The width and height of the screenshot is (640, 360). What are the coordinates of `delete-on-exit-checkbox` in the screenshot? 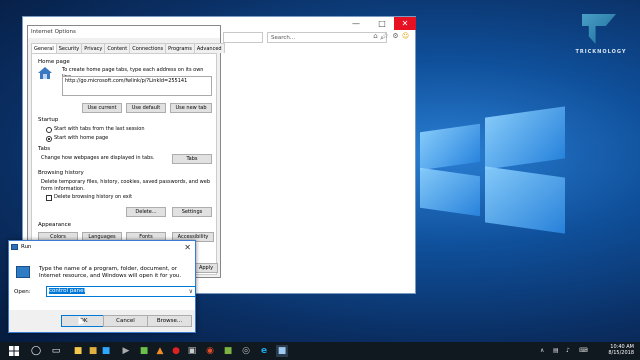 It's located at (49, 198).